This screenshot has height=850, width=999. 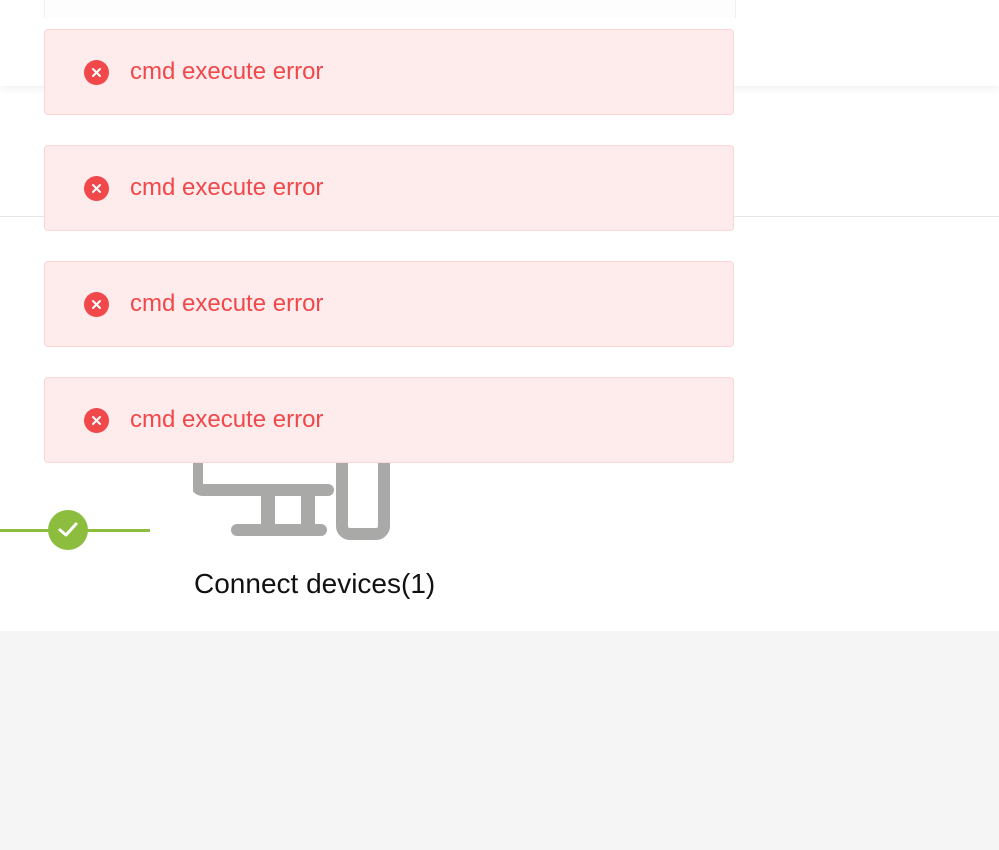 I want to click on connected-devices-label: Connect devices(1), so click(x=315, y=583).